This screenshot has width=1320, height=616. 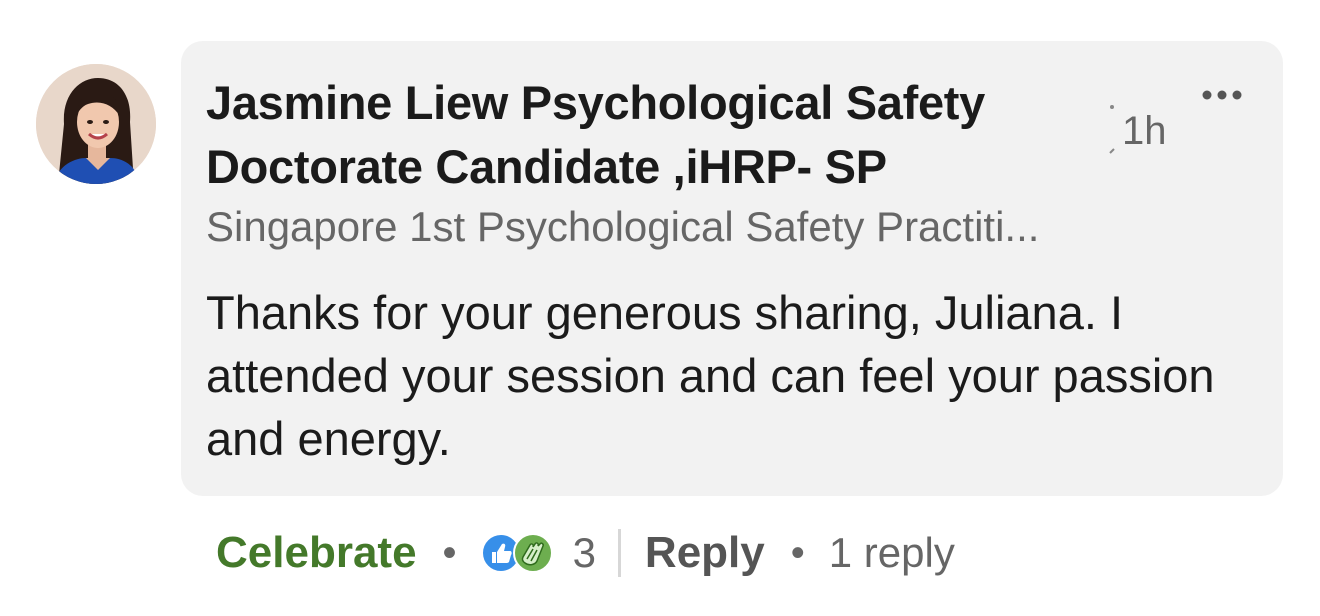 I want to click on avatar-photo-icon, so click(x=96, y=124).